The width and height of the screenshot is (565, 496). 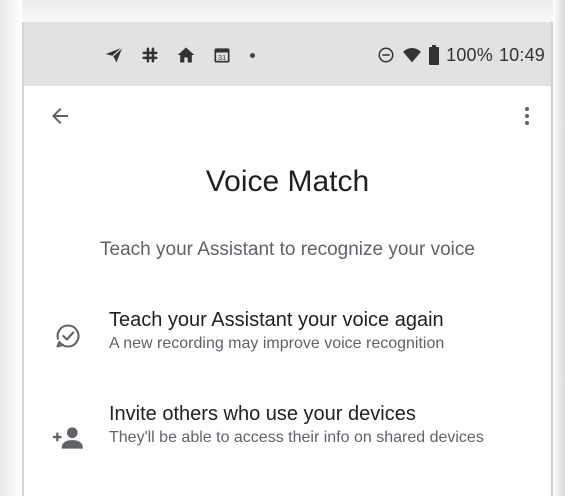 What do you see at coordinates (262, 414) in the screenshot?
I see `item-title: Invite others who use your devices` at bounding box center [262, 414].